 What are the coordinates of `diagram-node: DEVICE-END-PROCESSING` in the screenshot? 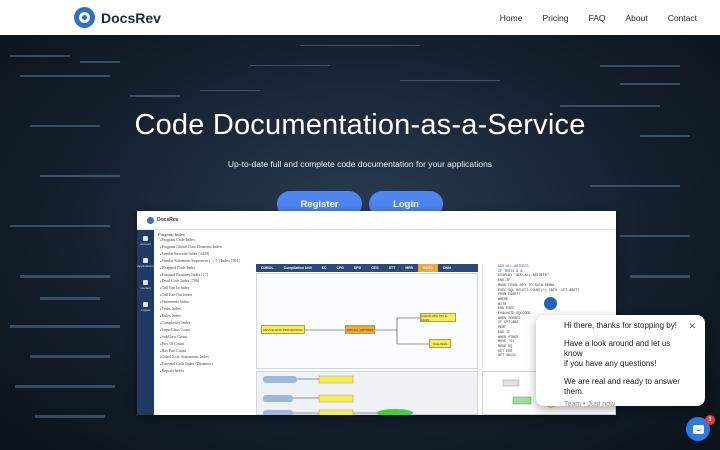 It's located at (283, 329).